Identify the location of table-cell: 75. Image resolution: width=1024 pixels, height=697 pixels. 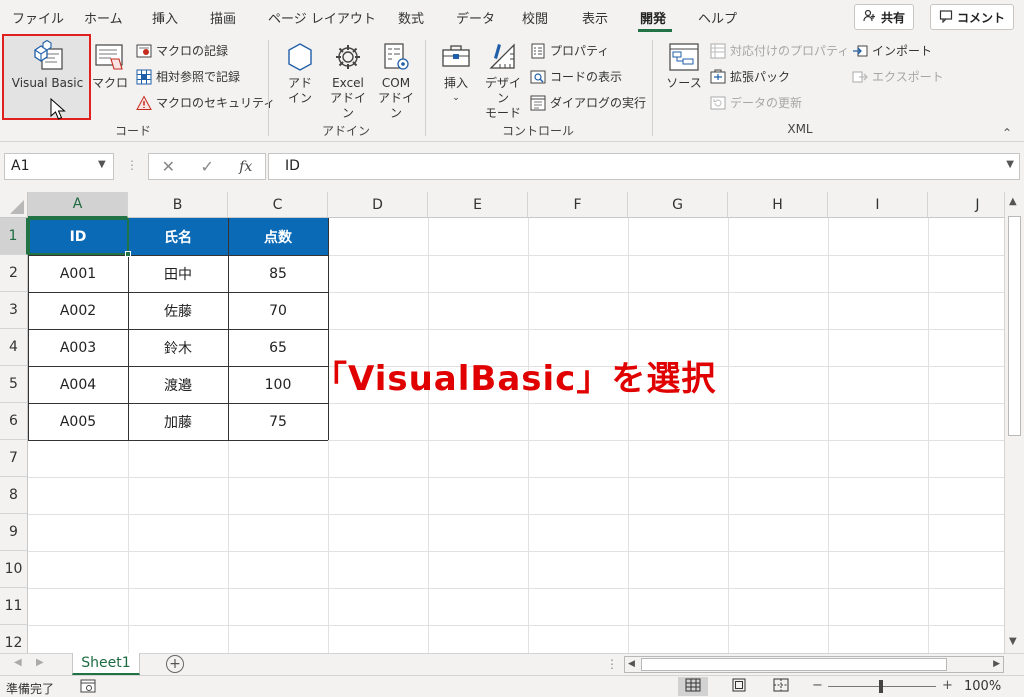
(278, 421).